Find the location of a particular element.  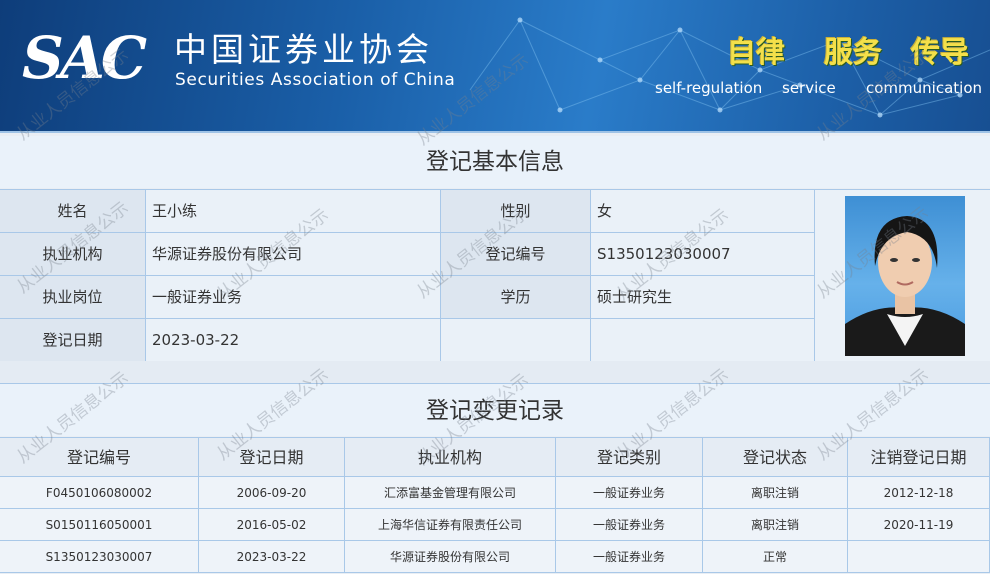

motto-communication: 传导 is located at coordinates (940, 52).